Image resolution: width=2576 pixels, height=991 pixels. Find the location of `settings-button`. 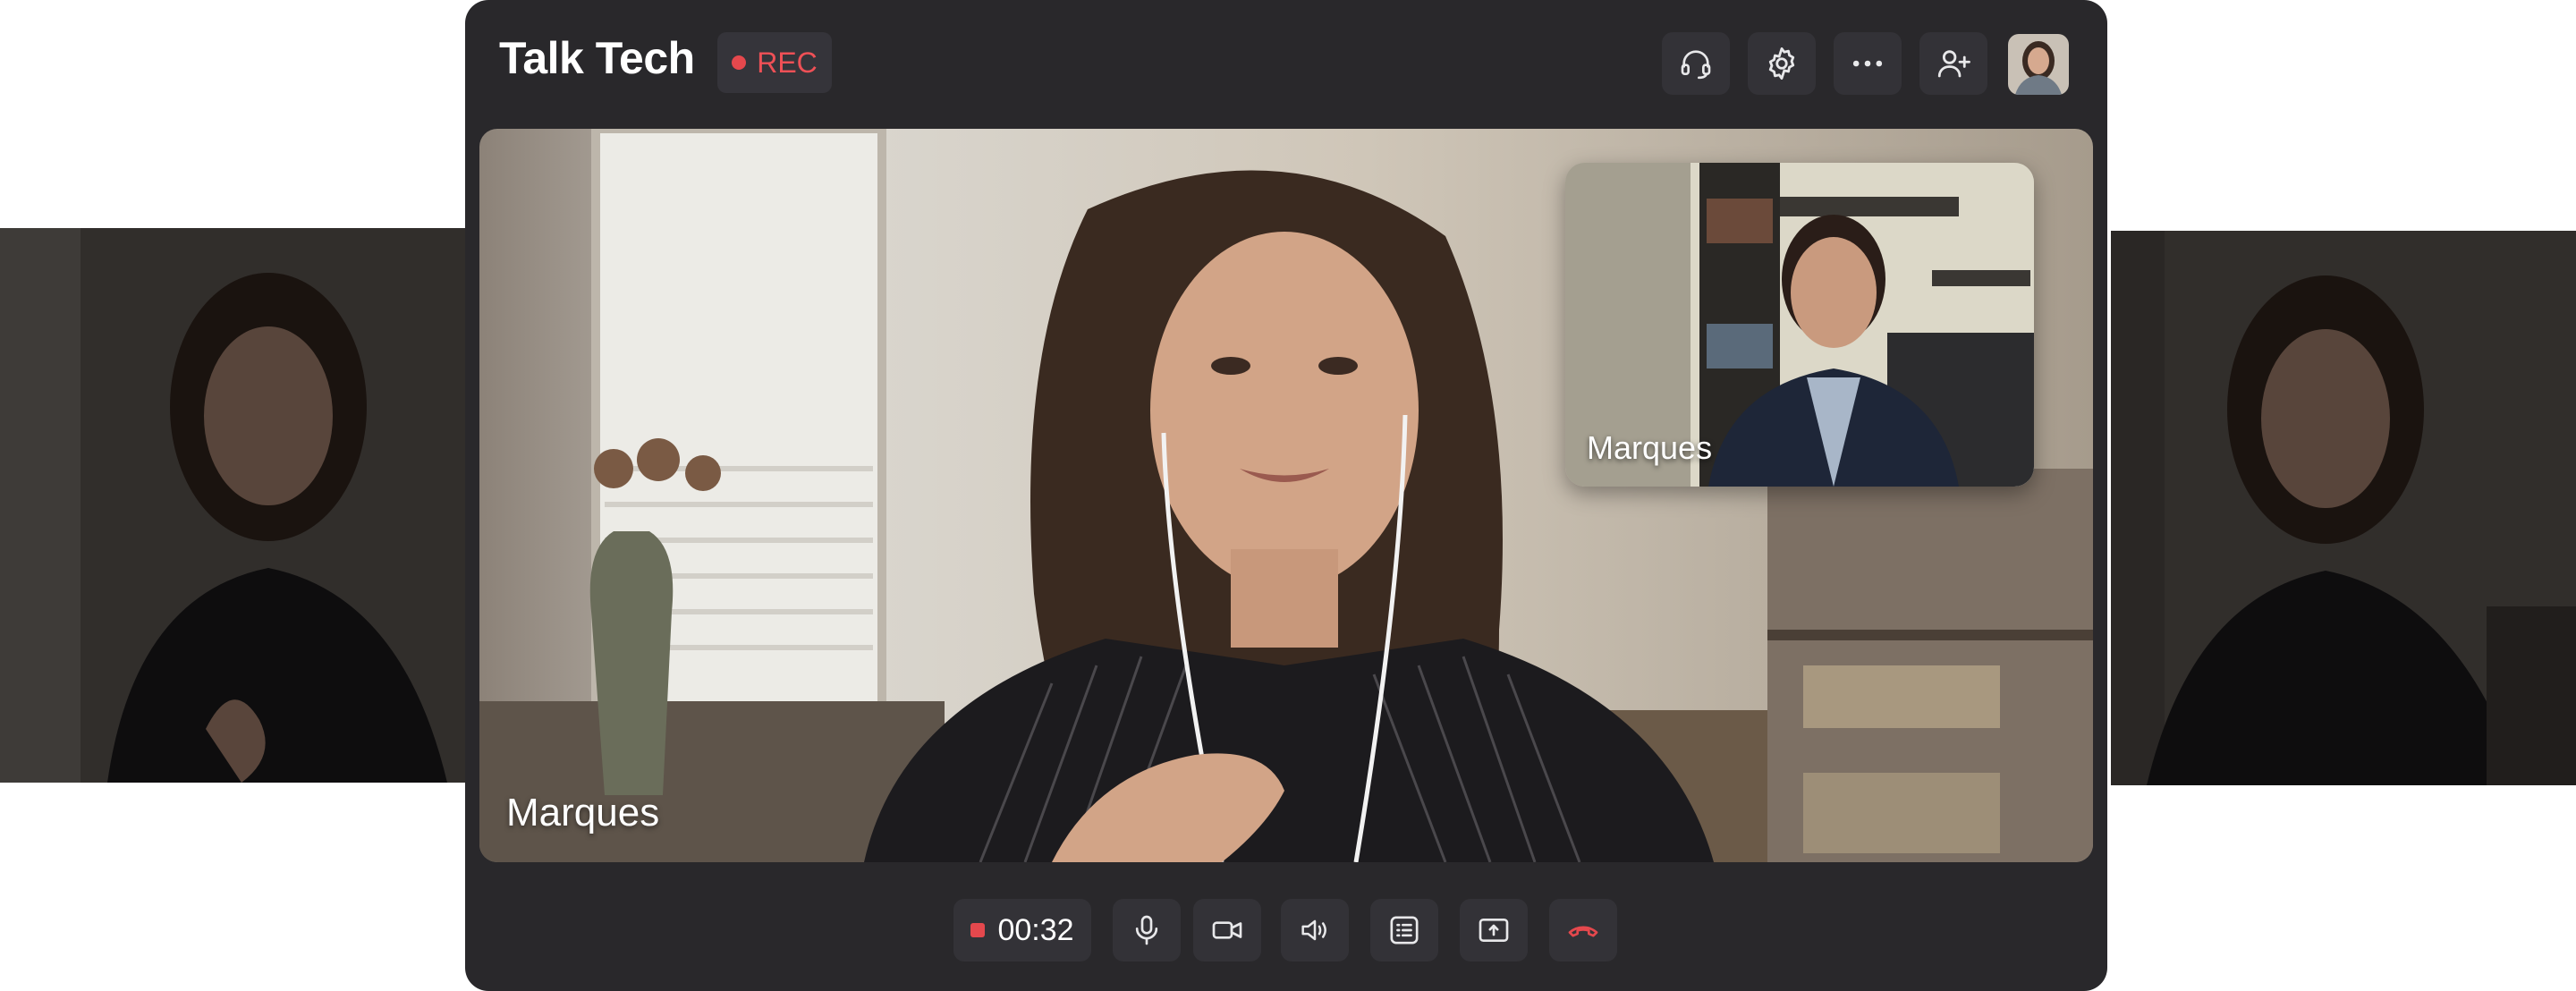

settings-button is located at coordinates (1782, 63).